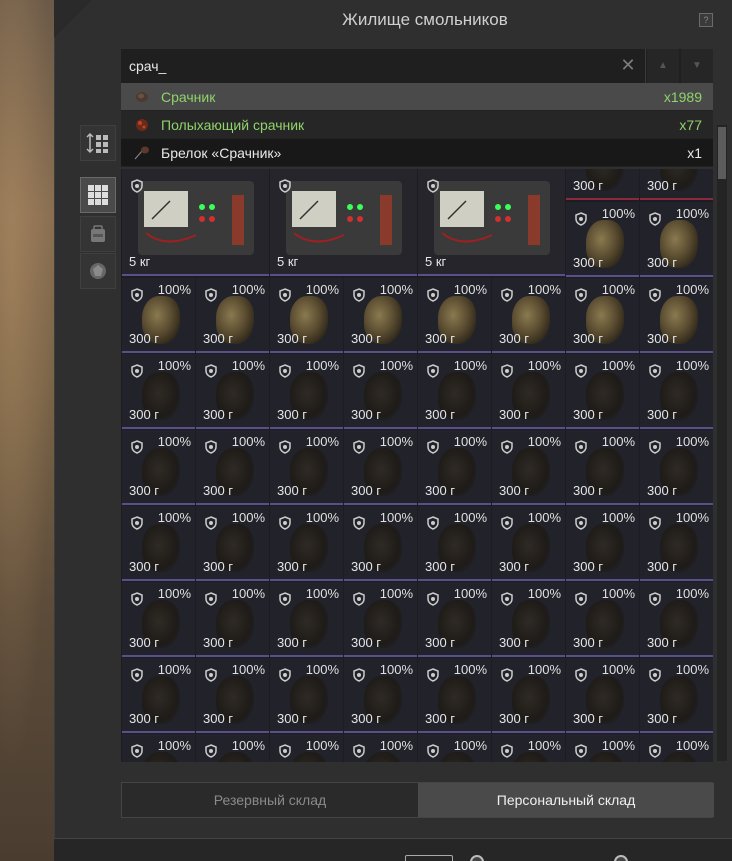 This screenshot has height=861, width=732. I want to click on resource-filter-button, so click(98, 271).